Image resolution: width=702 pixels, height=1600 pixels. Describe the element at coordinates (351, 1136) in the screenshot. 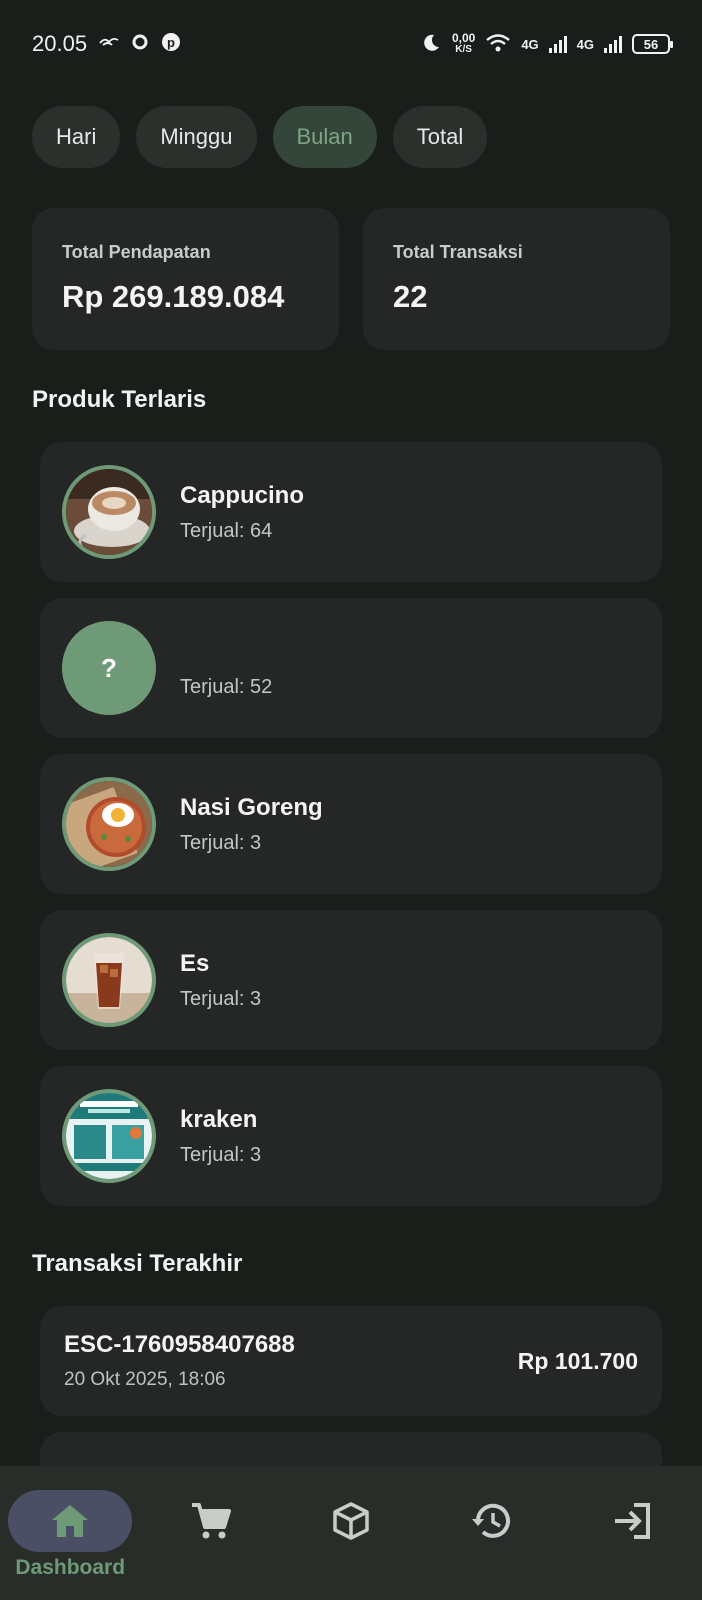

I see `product-card: kraken Terjual: 3` at that location.